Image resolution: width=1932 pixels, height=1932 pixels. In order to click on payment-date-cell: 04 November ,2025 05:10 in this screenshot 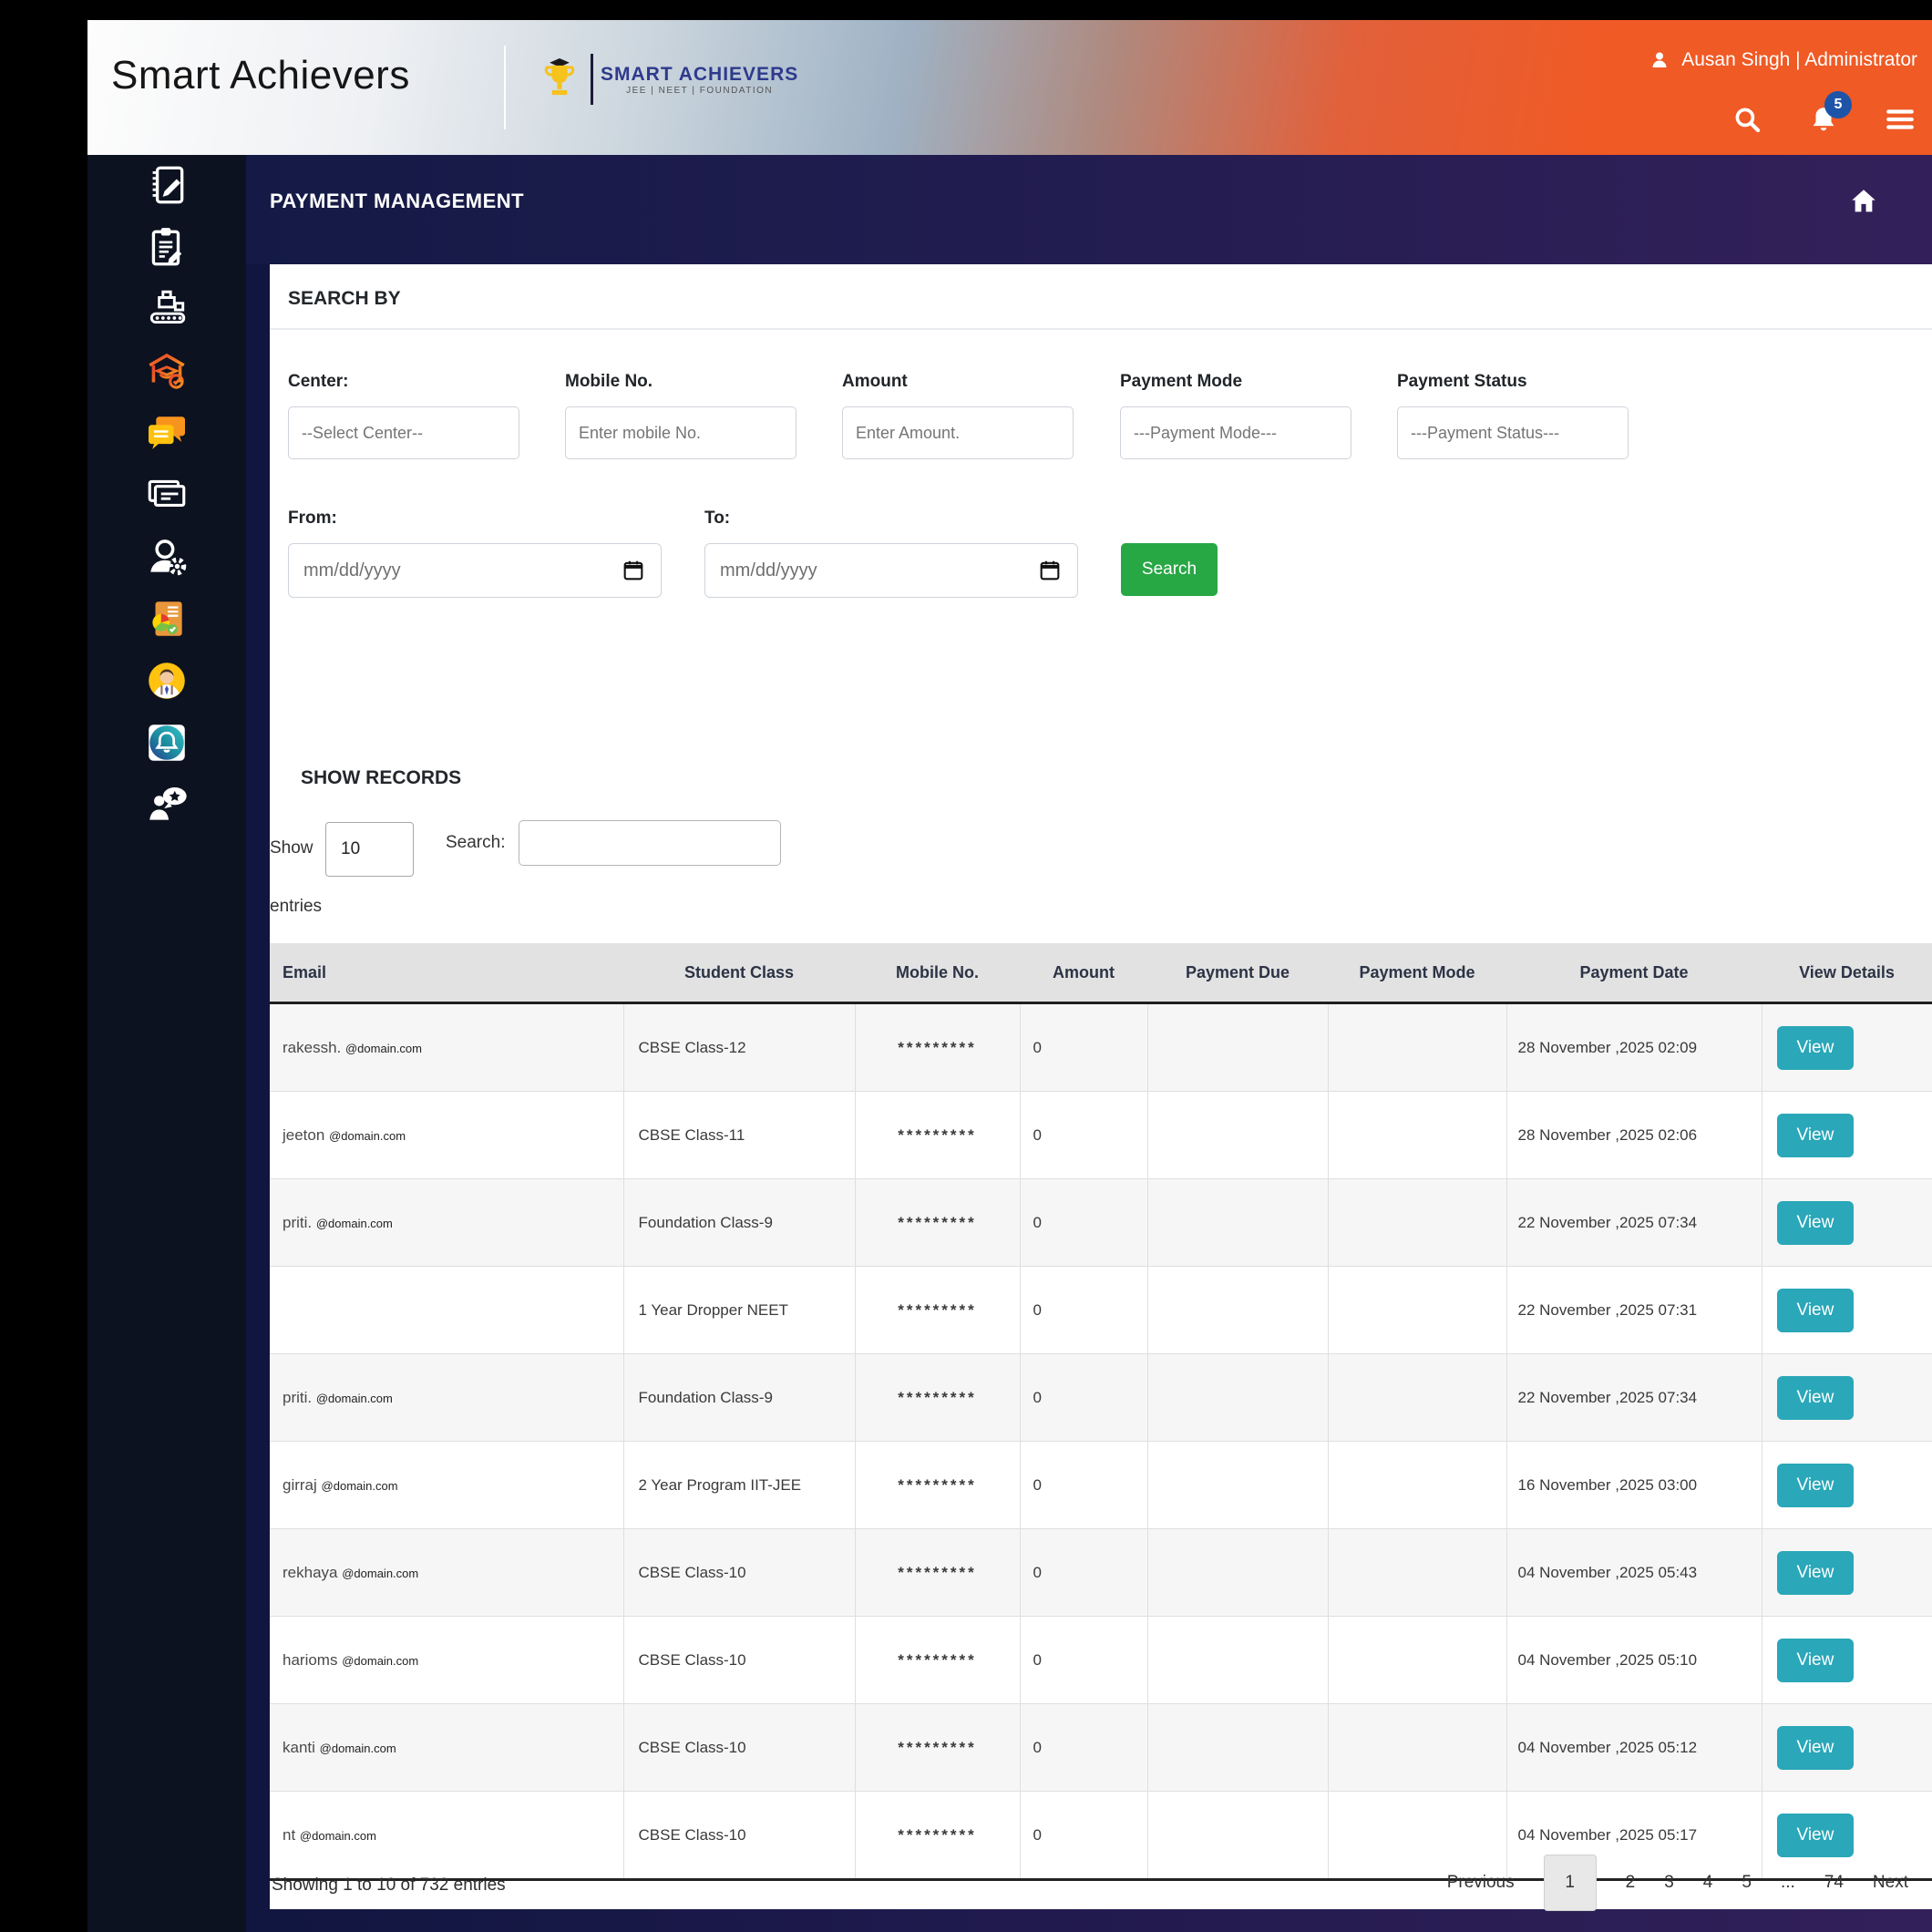, I will do `click(1634, 1660)`.